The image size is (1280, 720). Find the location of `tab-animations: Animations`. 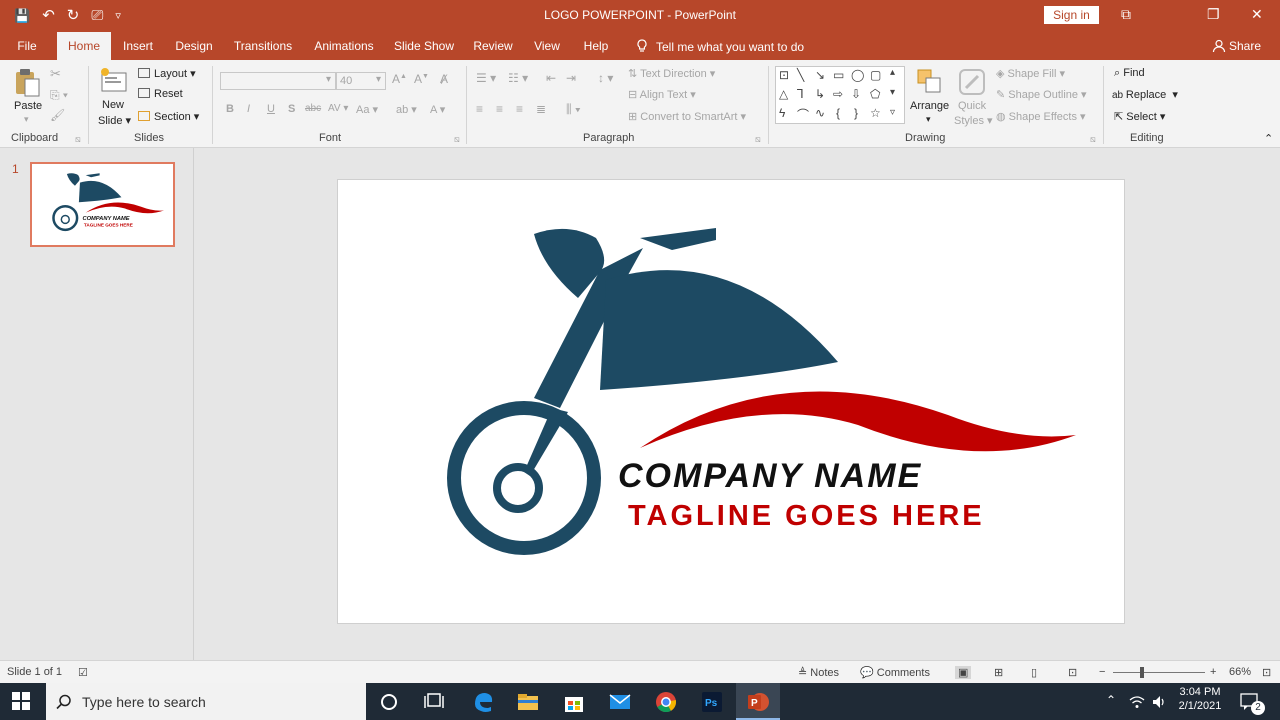

tab-animations: Animations is located at coordinates (344, 46).